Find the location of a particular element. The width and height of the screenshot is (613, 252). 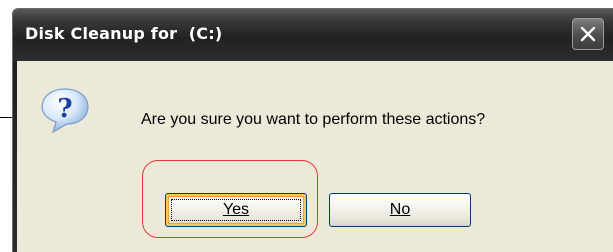

close-icon is located at coordinates (588, 34).